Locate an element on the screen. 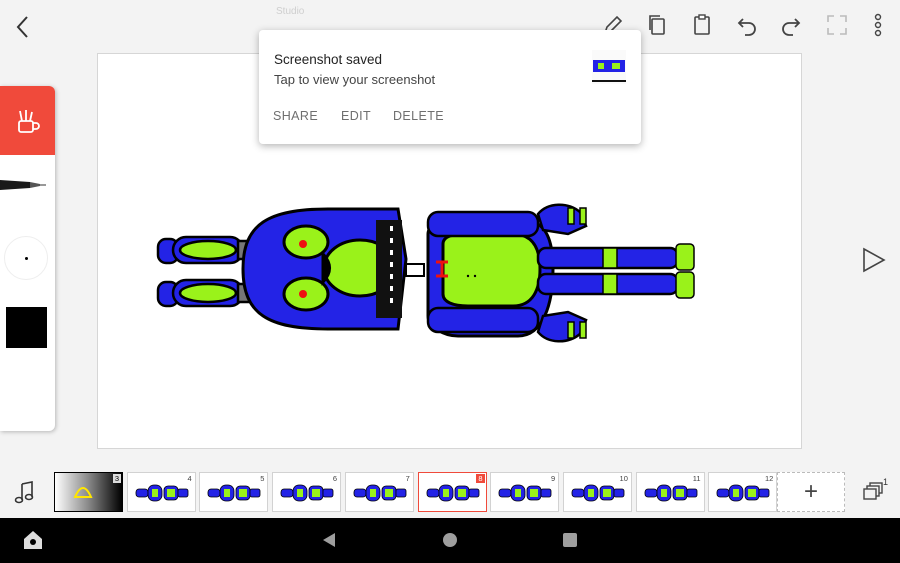  frame-number: 11 is located at coordinates (696, 478).